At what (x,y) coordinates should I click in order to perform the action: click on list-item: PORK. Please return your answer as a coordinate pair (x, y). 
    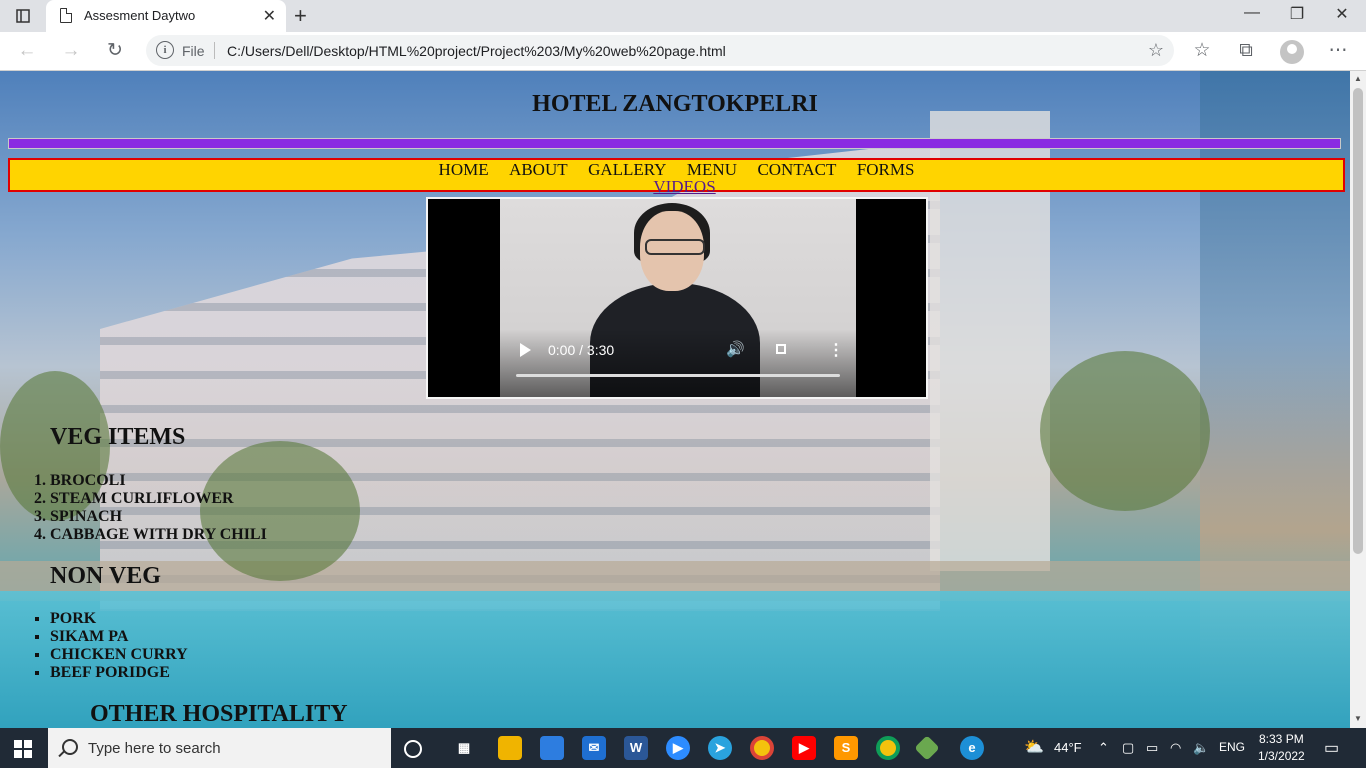
    Looking at the image, I should click on (119, 619).